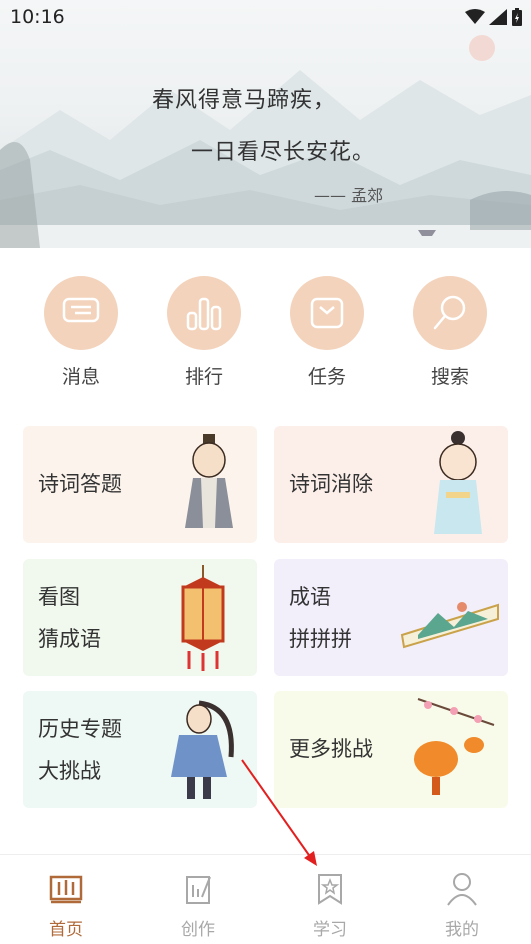  I want to click on search-label: 搜索, so click(449, 377).